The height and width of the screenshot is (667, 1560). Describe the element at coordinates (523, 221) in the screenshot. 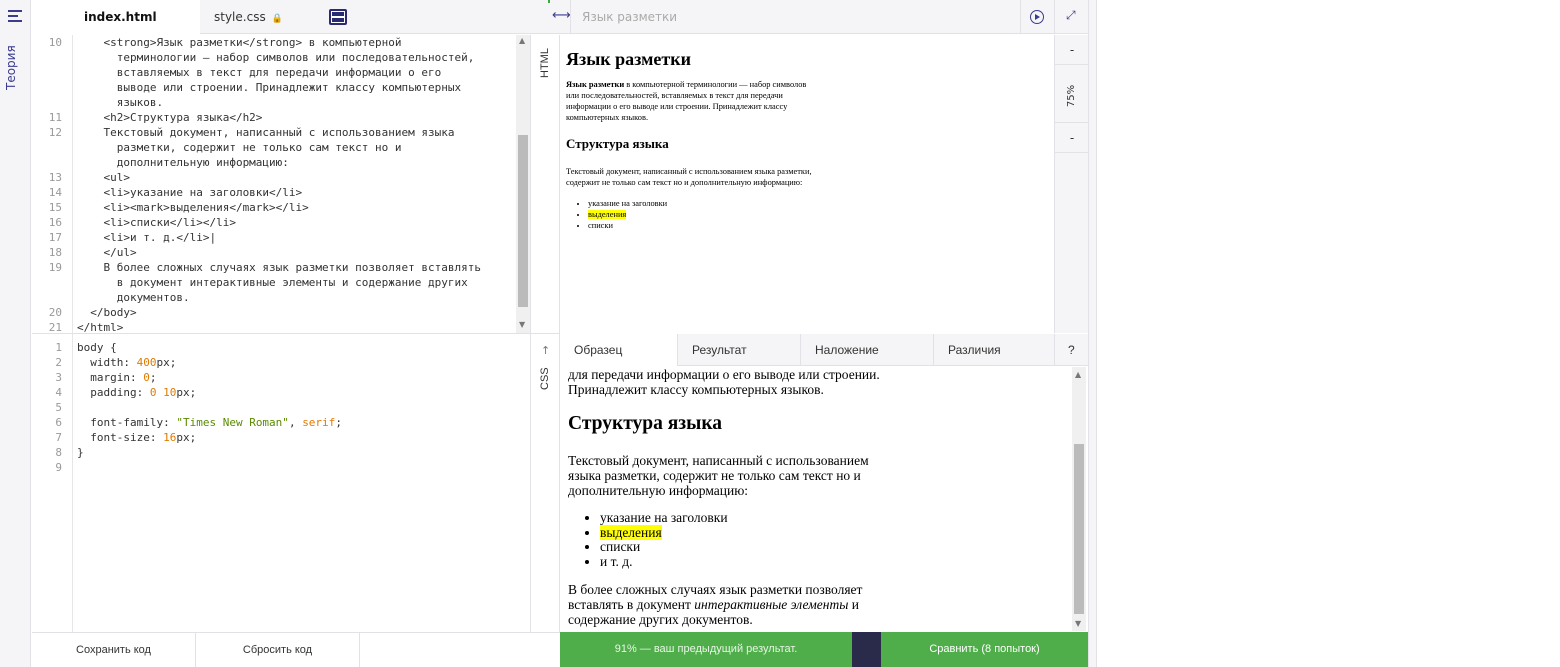

I see `html-scroll-thumb` at that location.